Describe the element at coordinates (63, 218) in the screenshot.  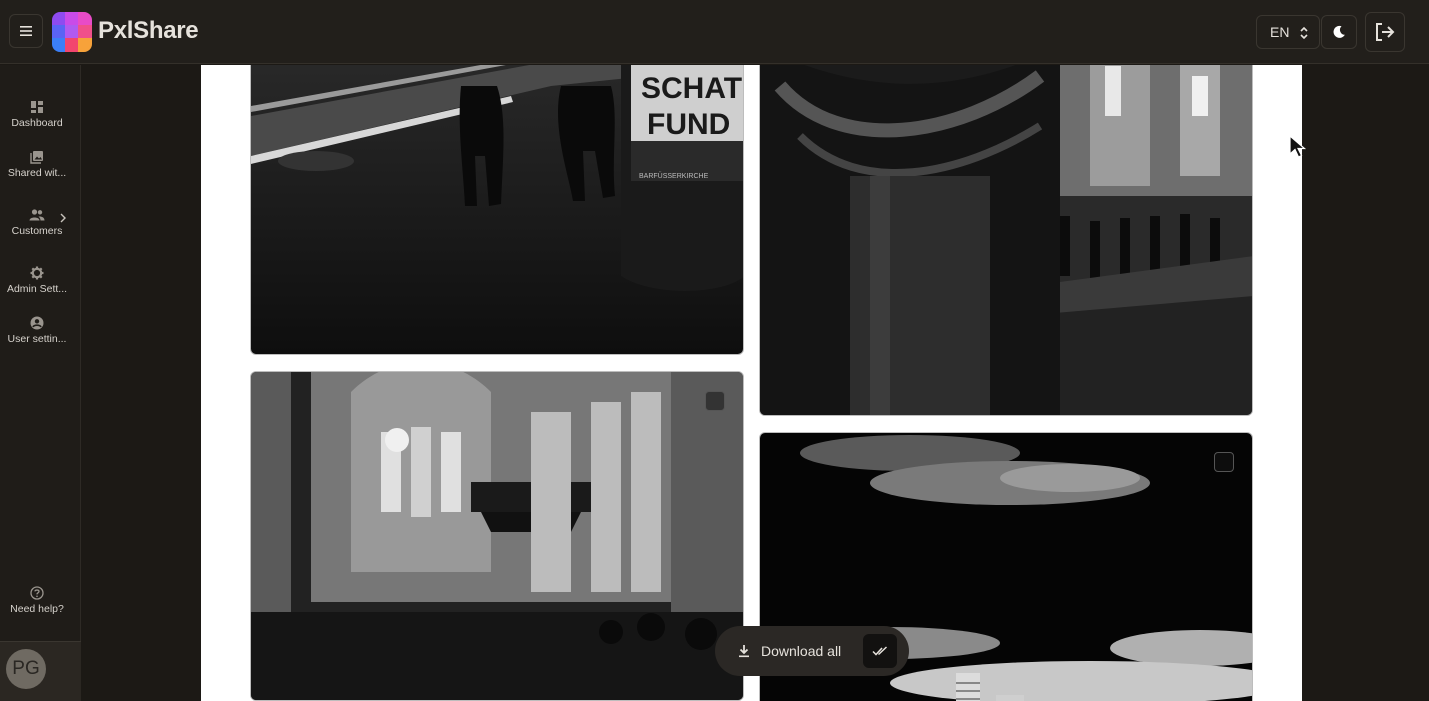
I see `chevron-right-icon` at that location.